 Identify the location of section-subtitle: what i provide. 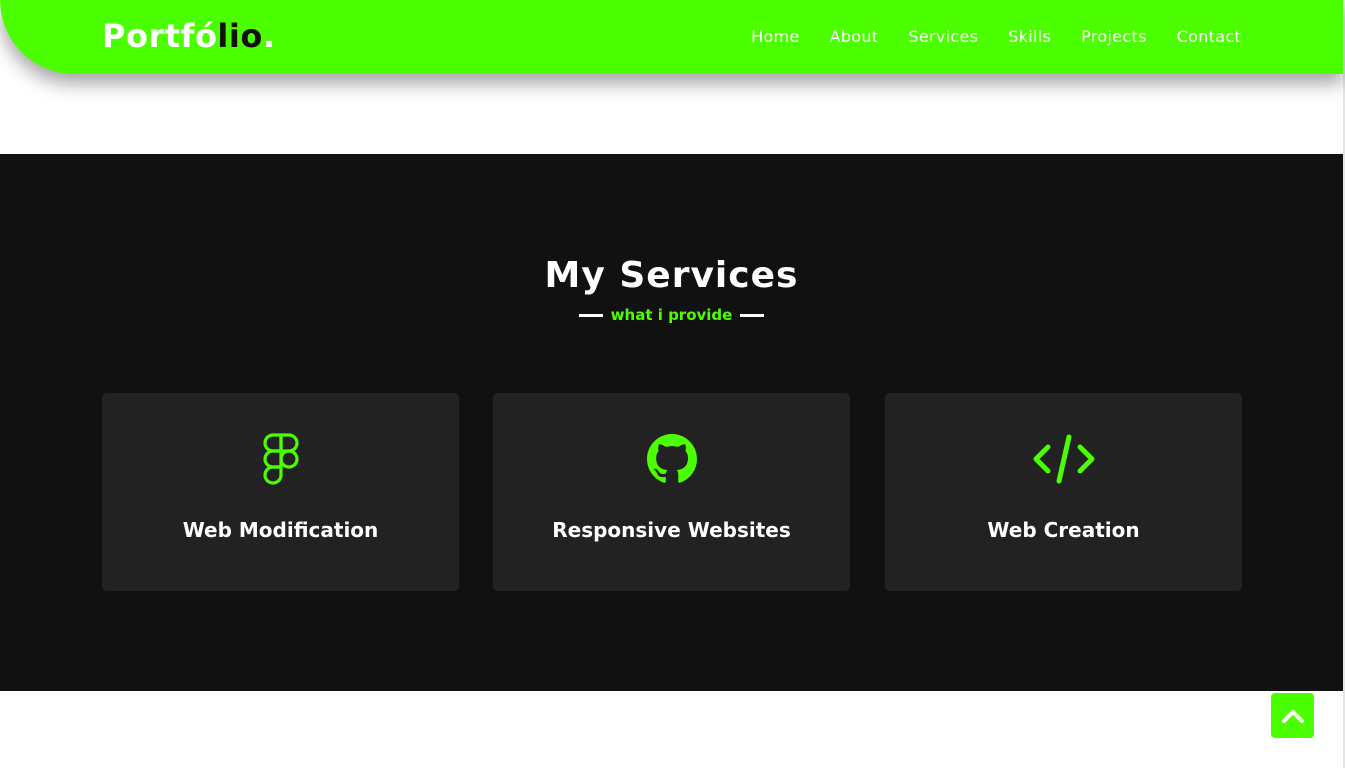
(671, 315).